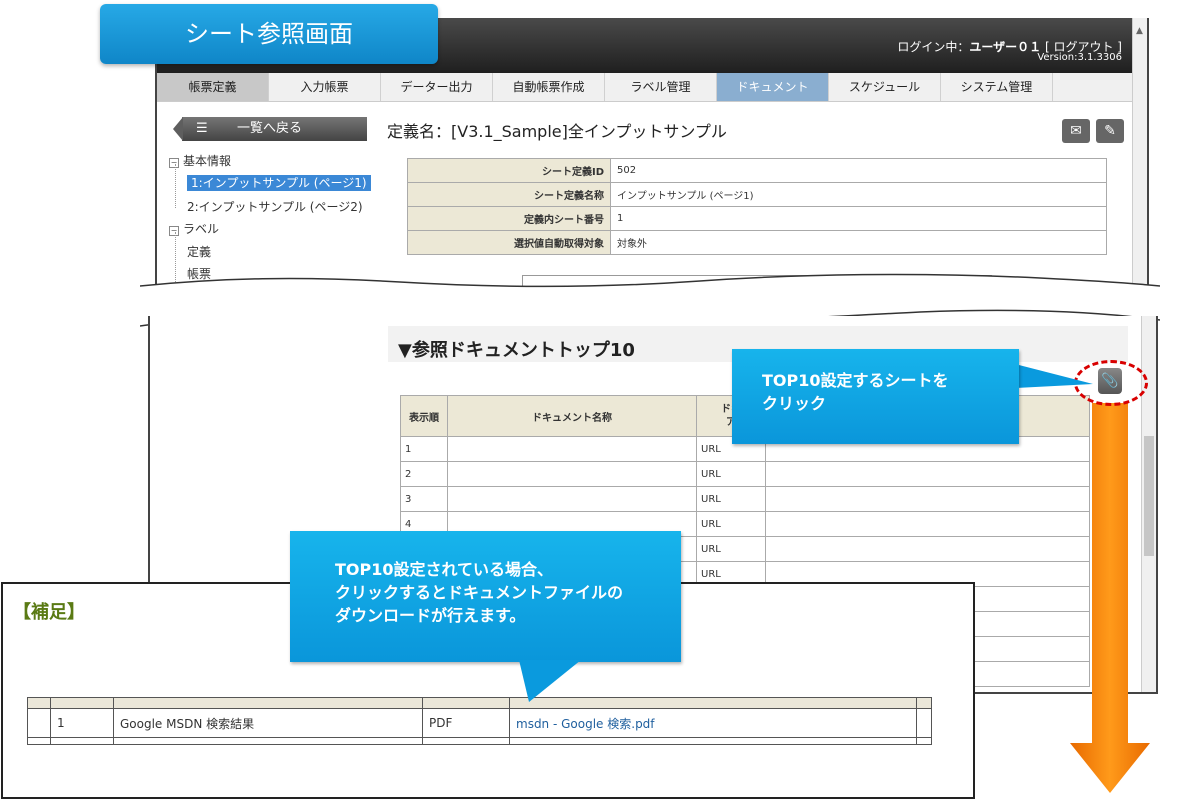 This screenshot has height=799, width=1200. I want to click on table-row: 2 URL, so click(745, 474).